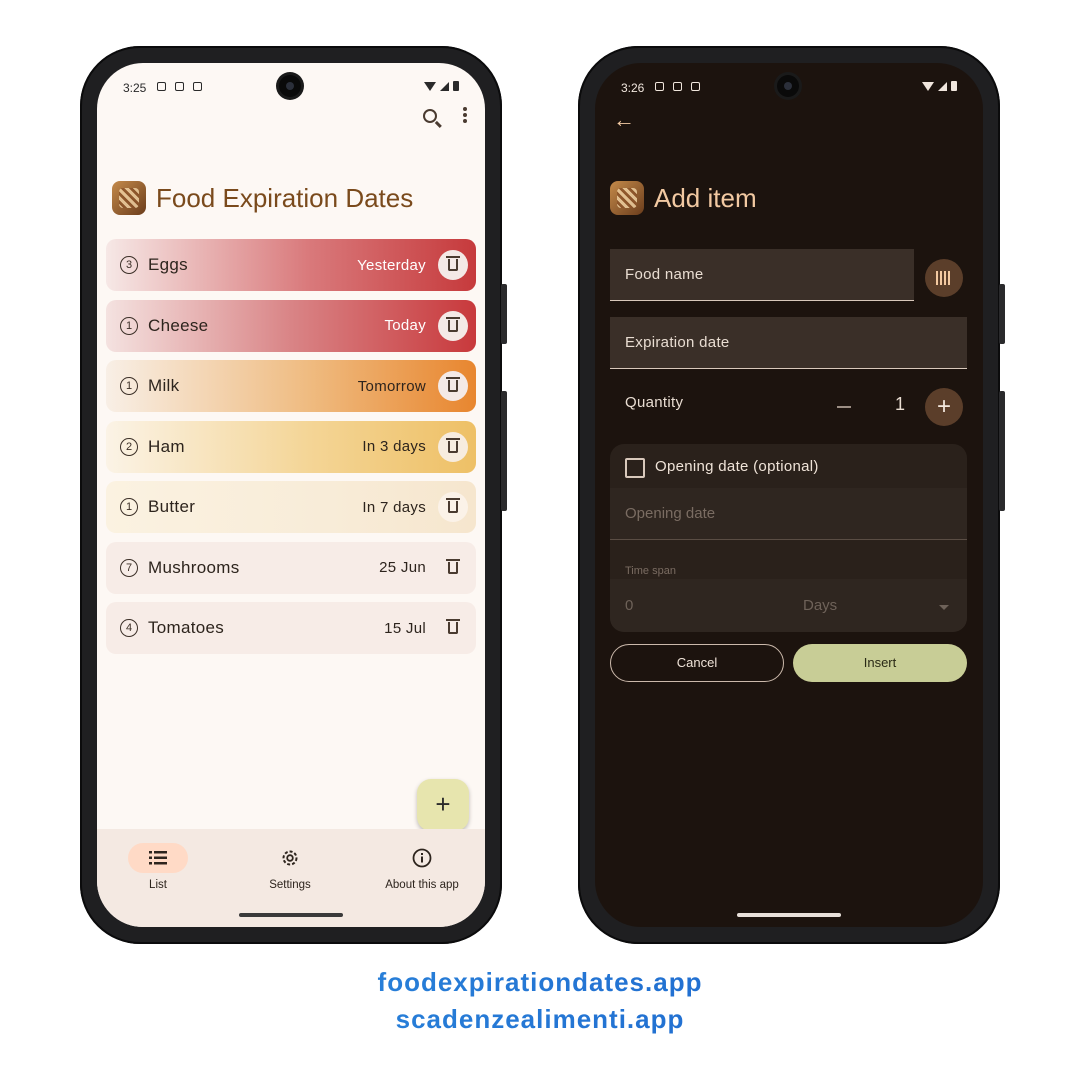  Describe the element at coordinates (391, 386) in the screenshot. I see `expiration-text: Tomorrow` at that location.